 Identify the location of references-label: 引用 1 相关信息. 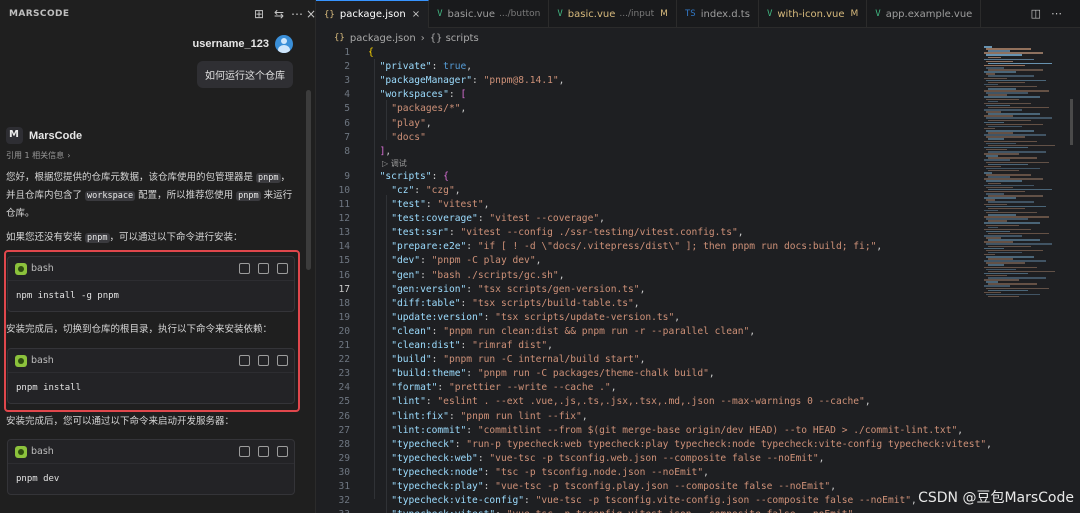
(35, 155).